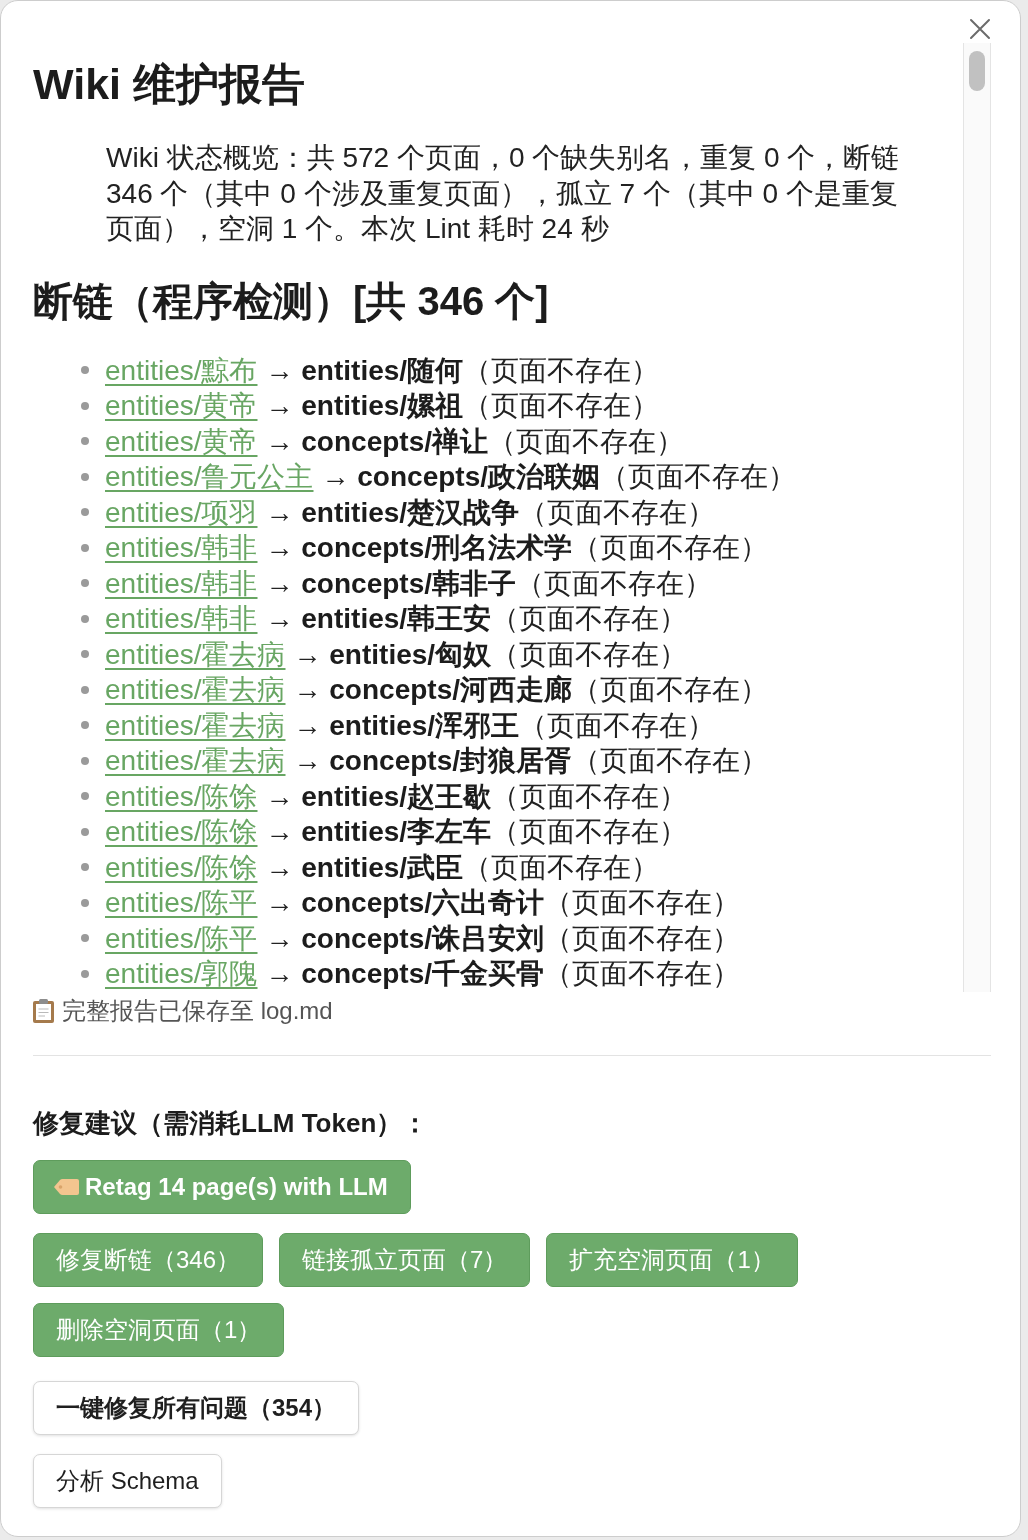  Describe the element at coordinates (558, 477) in the screenshot. I see `missing-link-text: → concepts/政治联姻（页面不存在）` at that location.